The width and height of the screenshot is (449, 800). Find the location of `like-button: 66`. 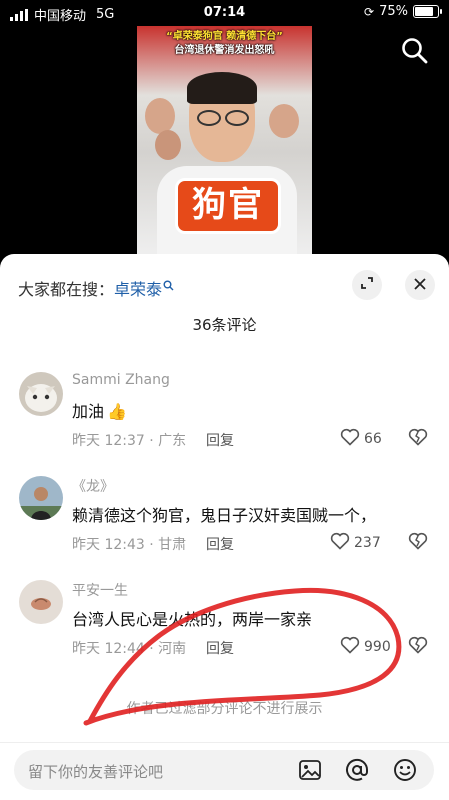

like-button: 66 is located at coordinates (361, 439).